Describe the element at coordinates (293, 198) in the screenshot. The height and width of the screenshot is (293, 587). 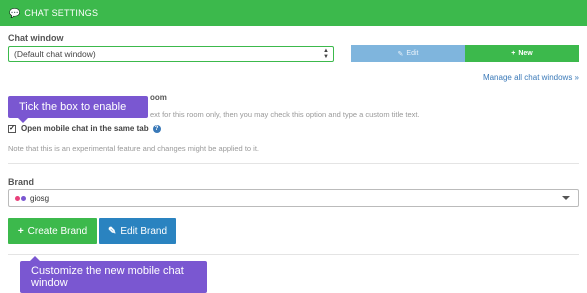
I see `brand-select: giosg` at that location.